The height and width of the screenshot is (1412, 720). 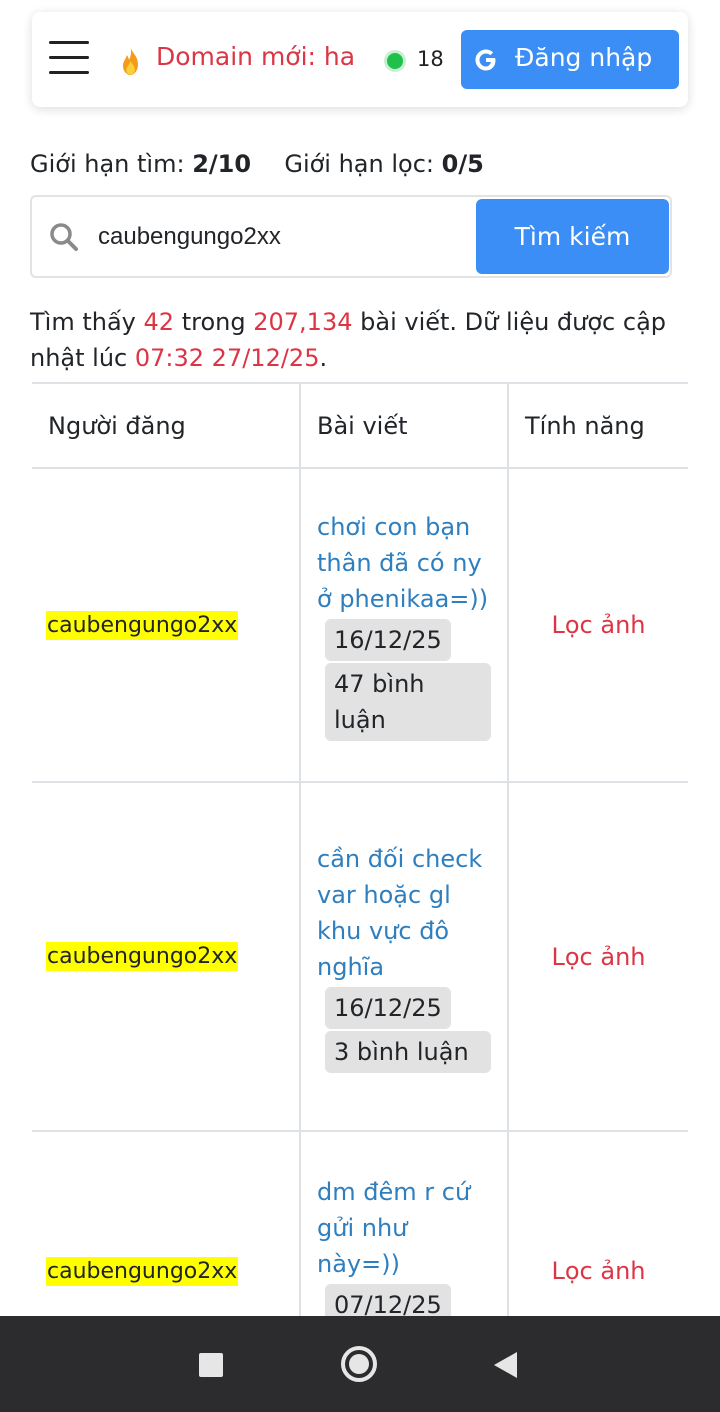 I want to click on header-features: Tính năng, so click(x=597, y=425).